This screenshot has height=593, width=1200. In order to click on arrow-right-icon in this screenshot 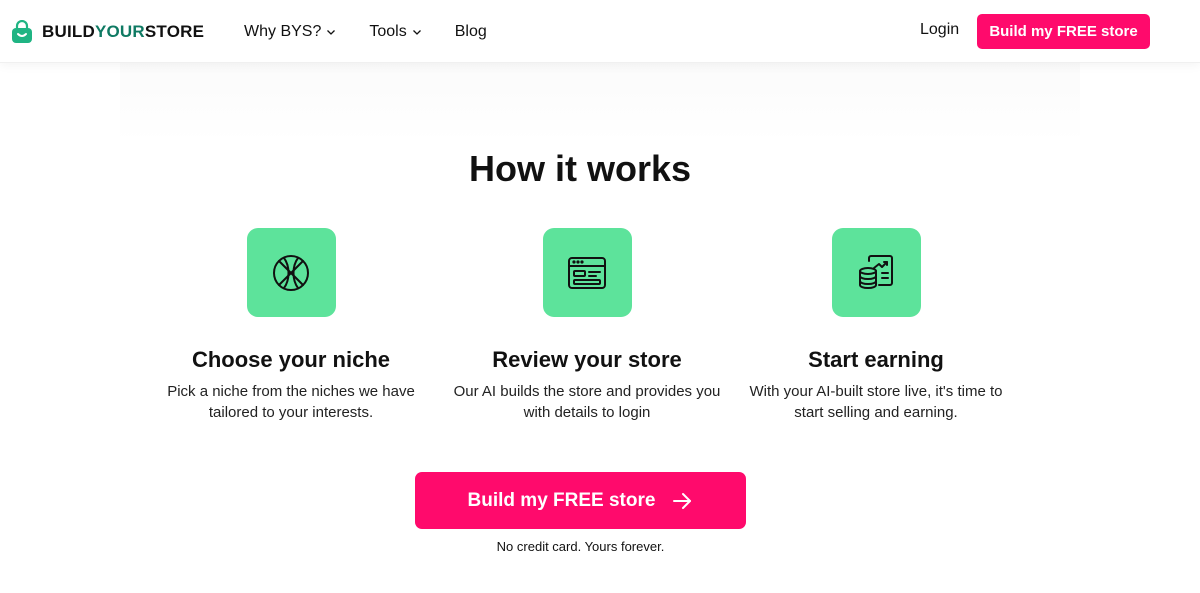, I will do `click(682, 500)`.